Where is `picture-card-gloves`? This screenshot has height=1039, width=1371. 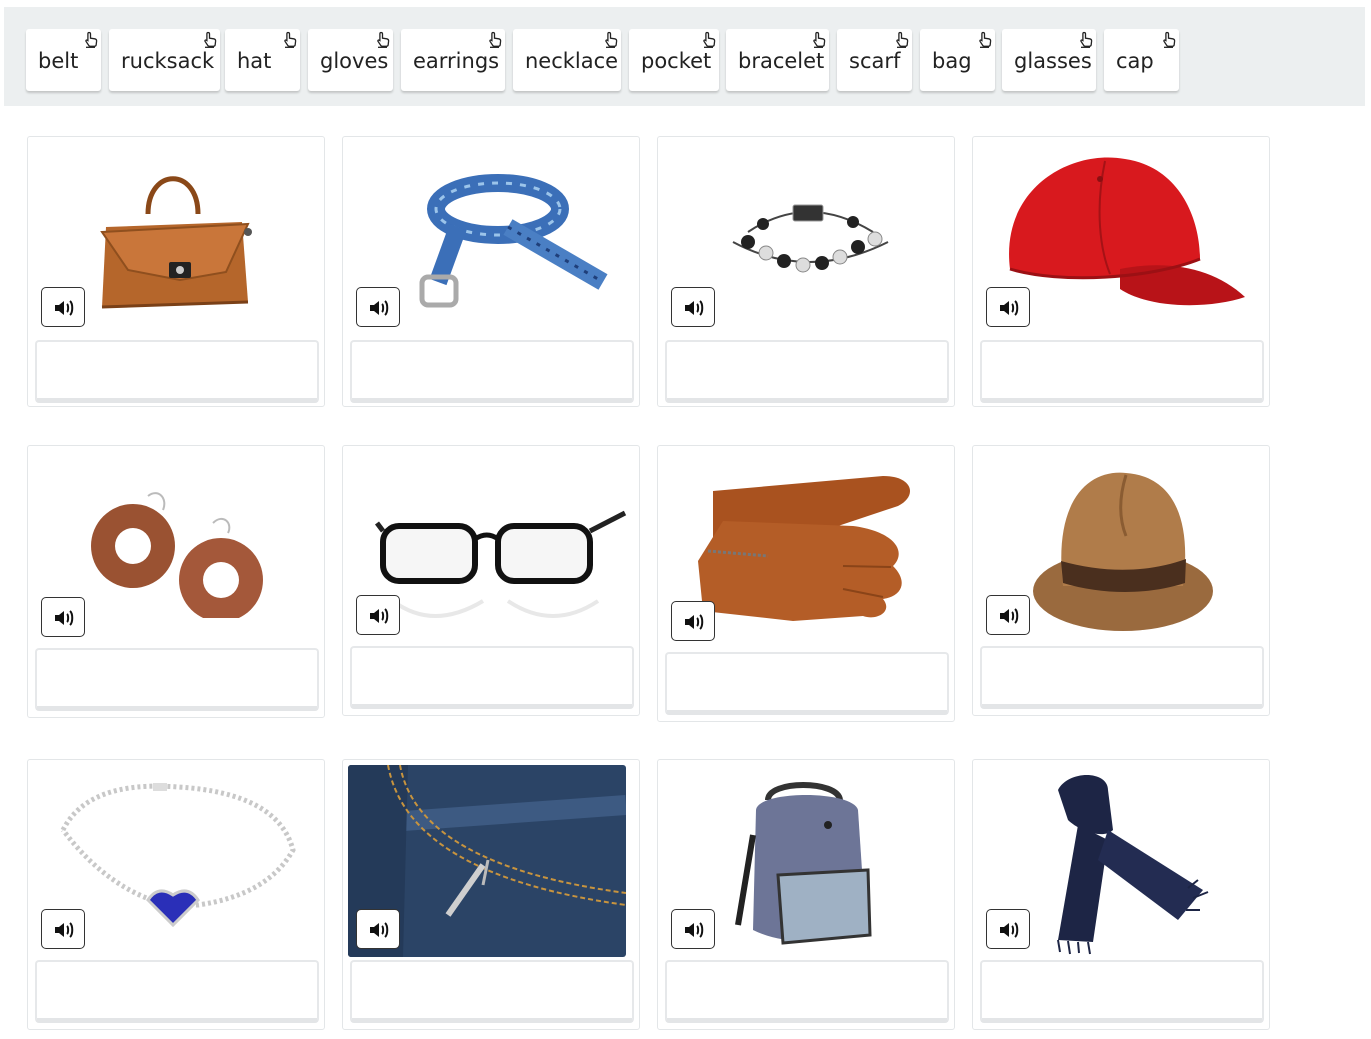
picture-card-gloves is located at coordinates (806, 583).